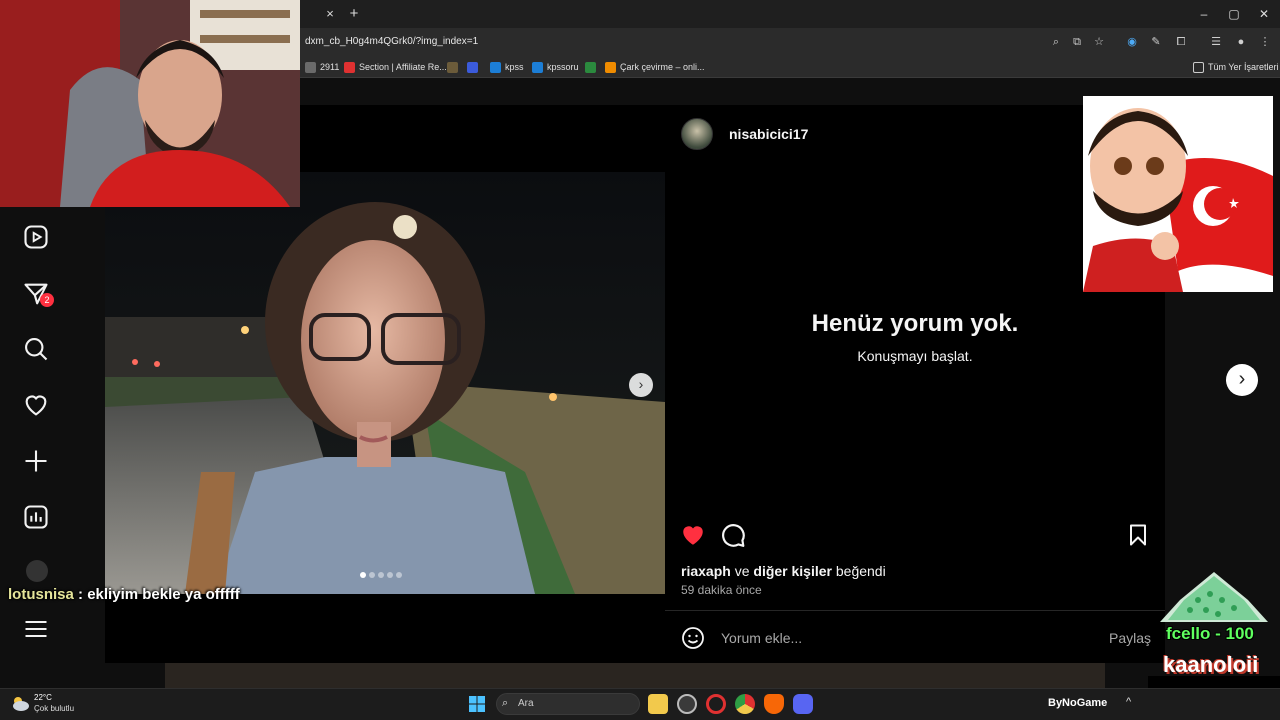 Image resolution: width=1280 pixels, height=720 pixels. What do you see at coordinates (163, 594) in the screenshot?
I see `chat-text: ekliyim bekle ya offfff` at bounding box center [163, 594].